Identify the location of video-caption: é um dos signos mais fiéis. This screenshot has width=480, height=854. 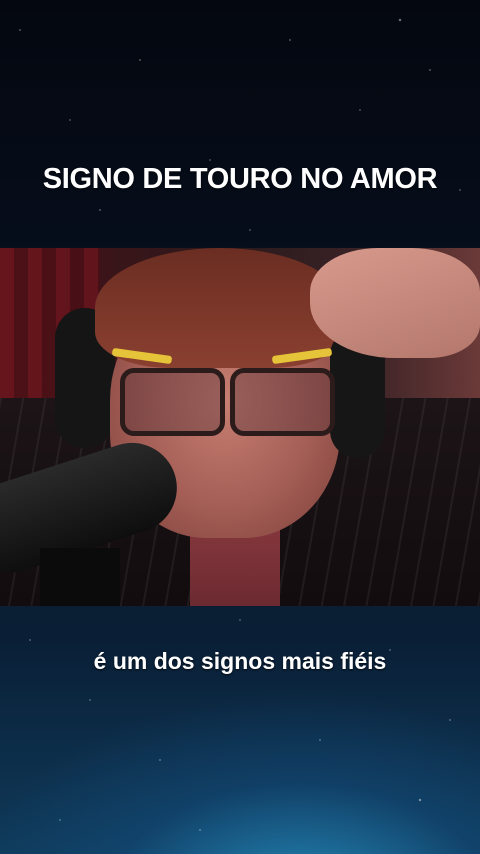
(240, 661).